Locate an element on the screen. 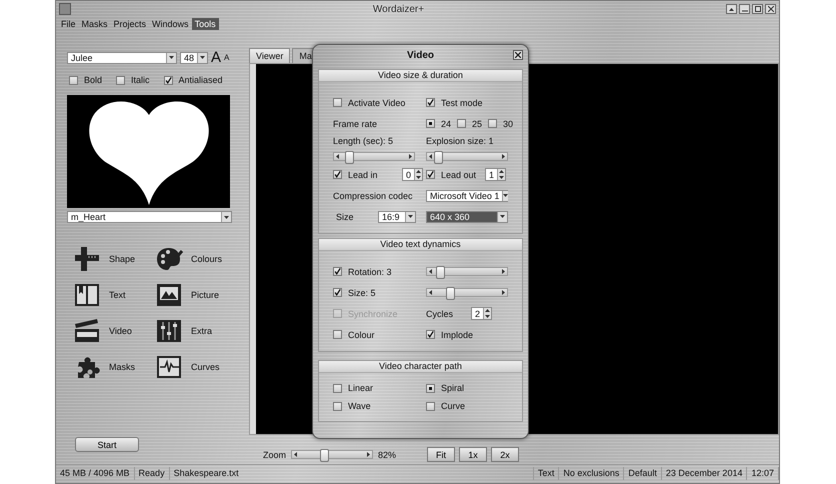 The width and height of the screenshot is (836, 484). field-label: Cycles is located at coordinates (440, 313).